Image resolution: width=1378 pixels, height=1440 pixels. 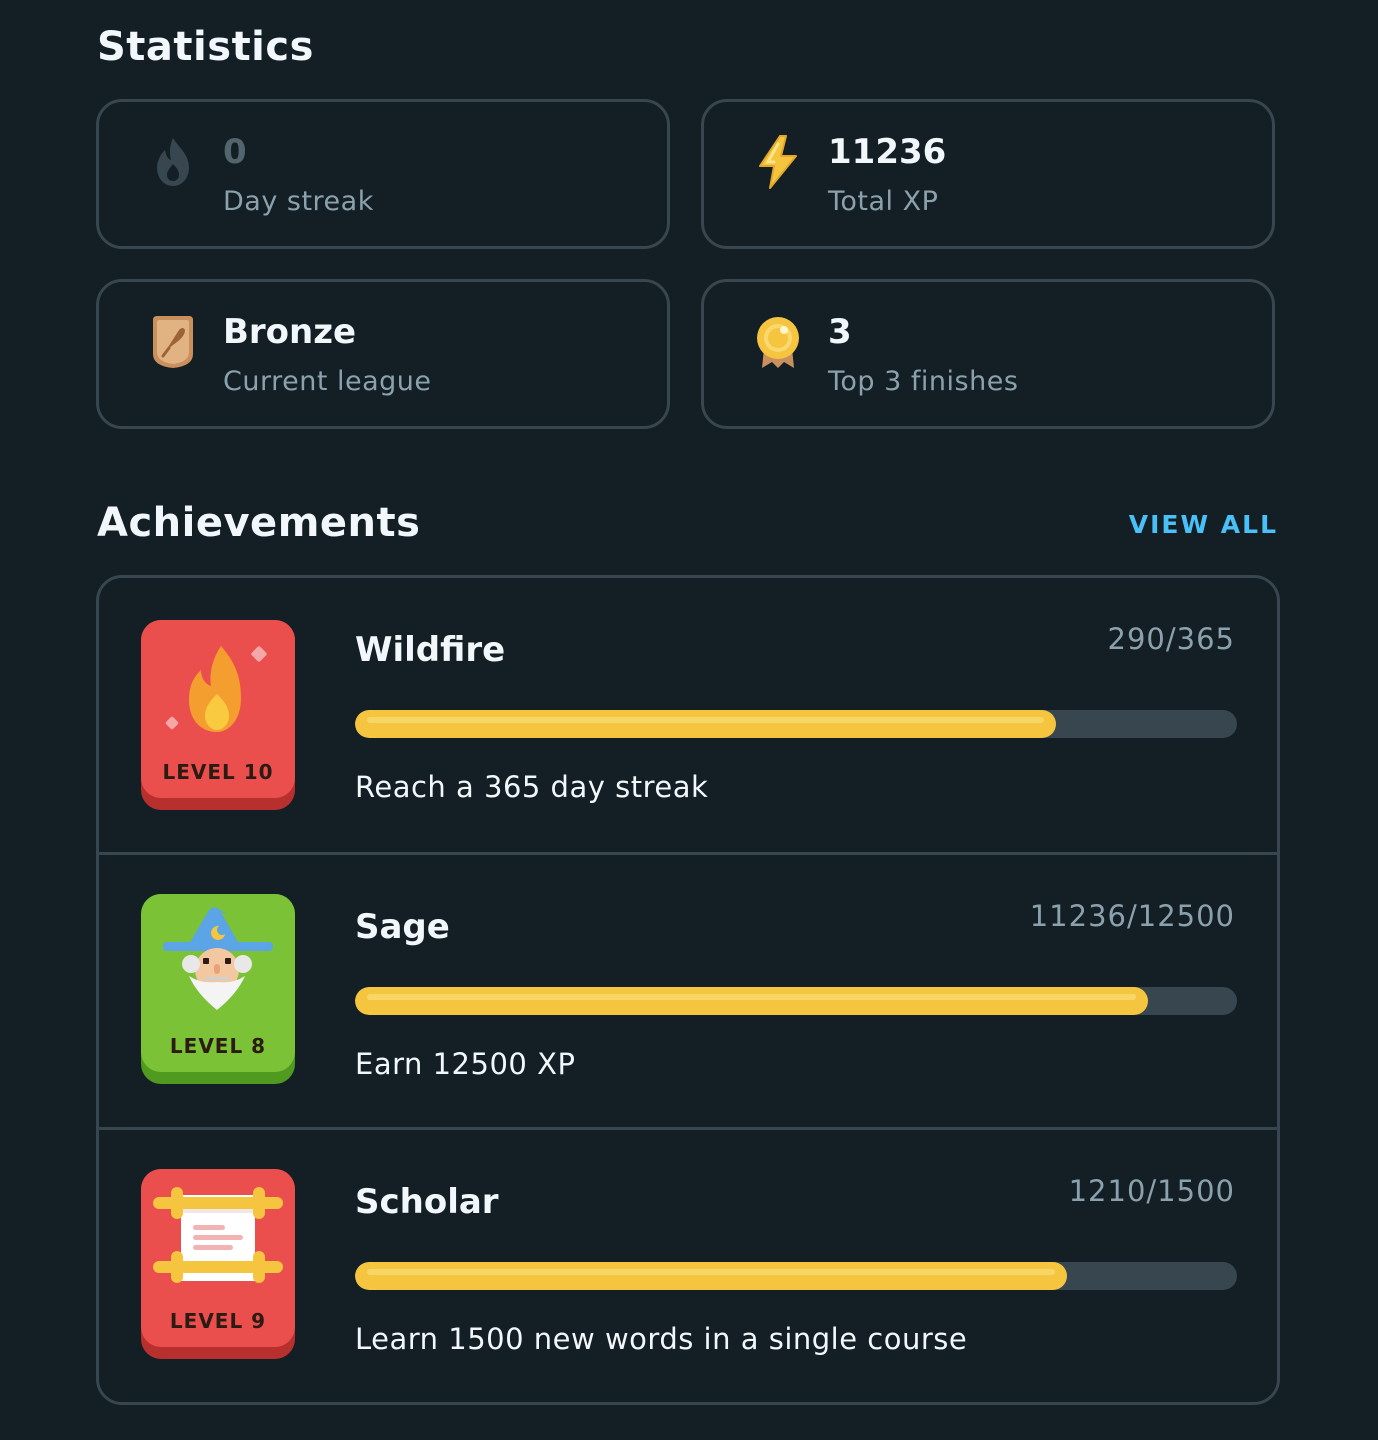 I want to click on scholar-badge: LEVEL 9, so click(x=218, y=1264).